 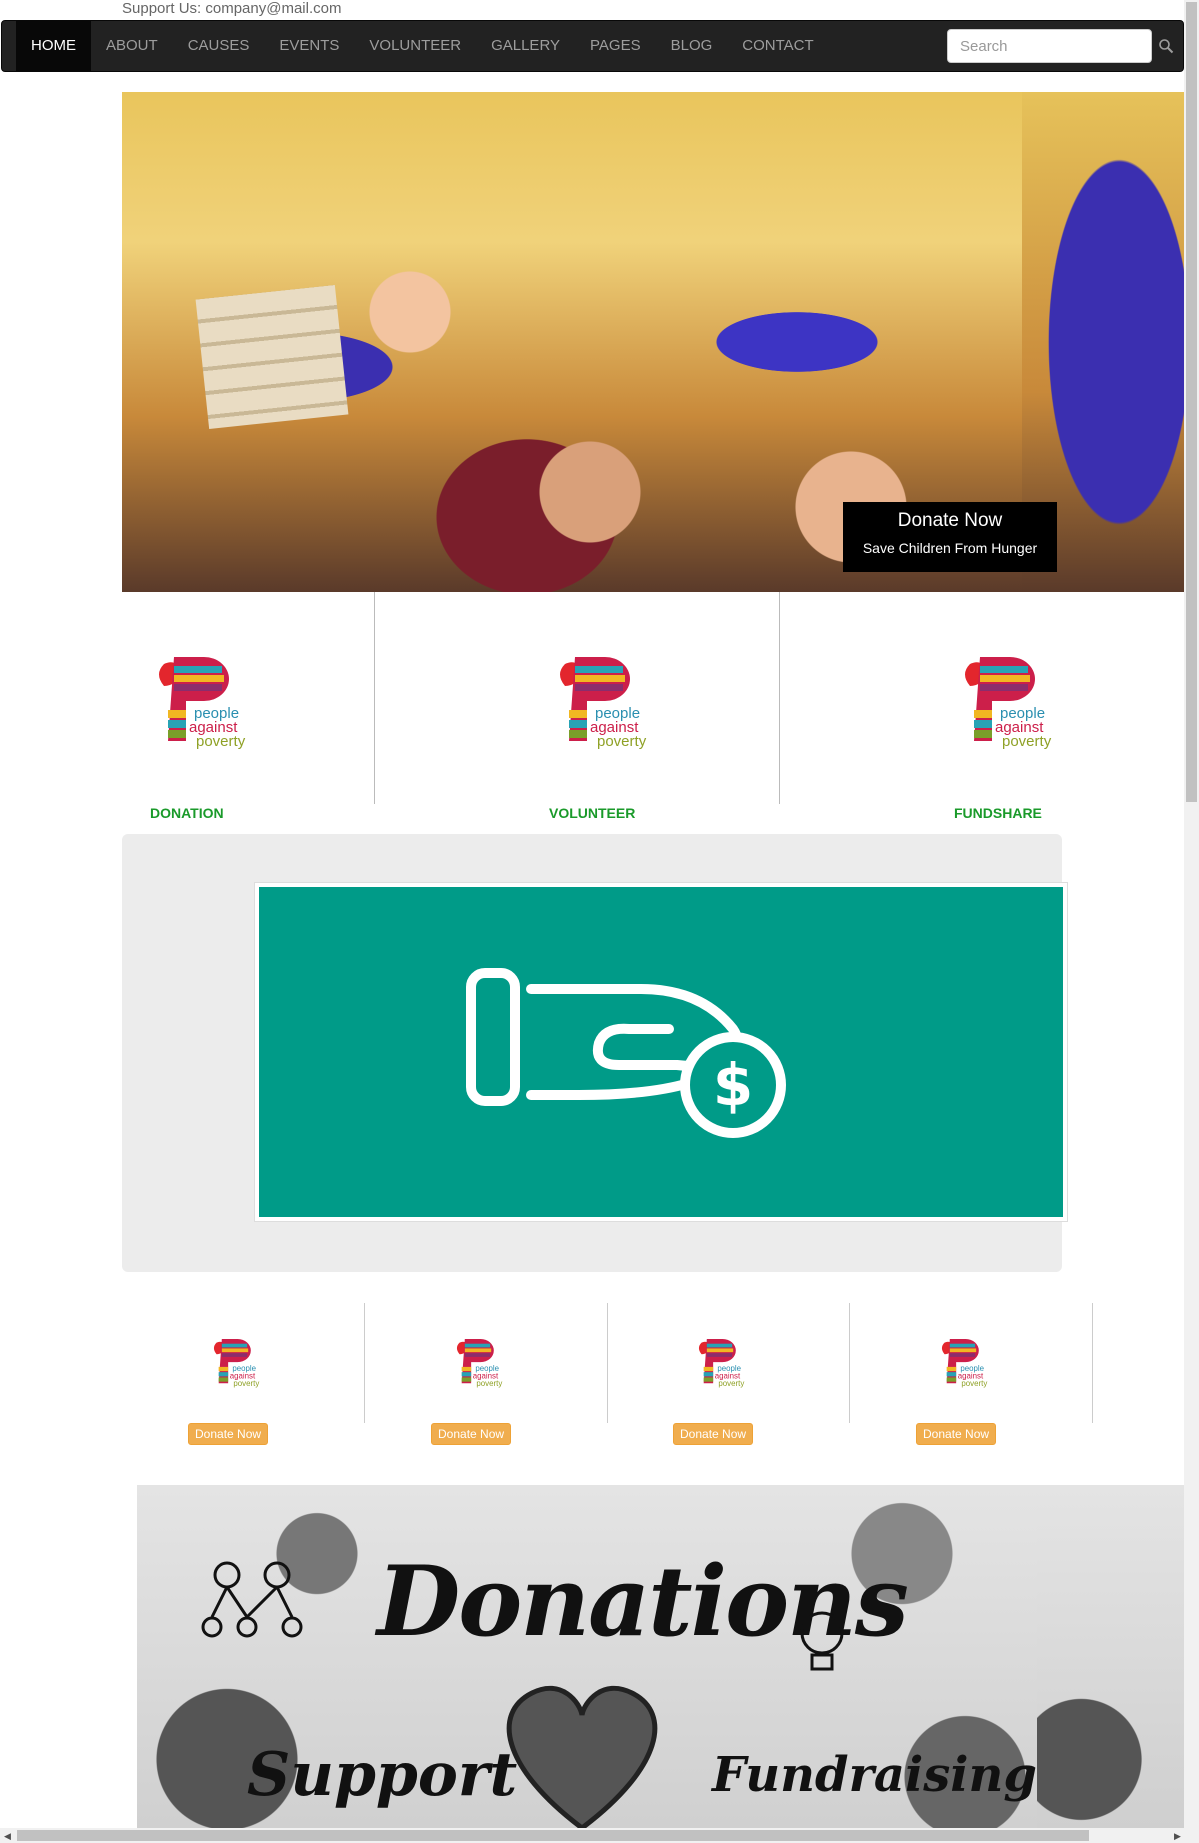 I want to click on hero-caption: Donate Now Save Children From Hunger, so click(x=950, y=537).